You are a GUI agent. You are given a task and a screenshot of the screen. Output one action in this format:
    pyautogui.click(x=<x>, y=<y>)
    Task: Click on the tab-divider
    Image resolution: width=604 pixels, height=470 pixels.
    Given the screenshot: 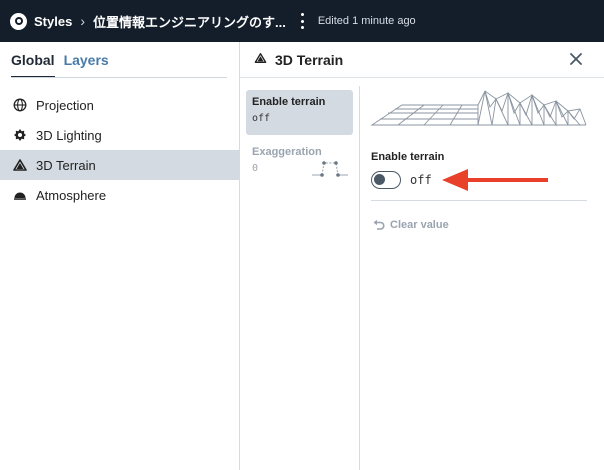 What is the action you would take?
    pyautogui.click(x=119, y=77)
    